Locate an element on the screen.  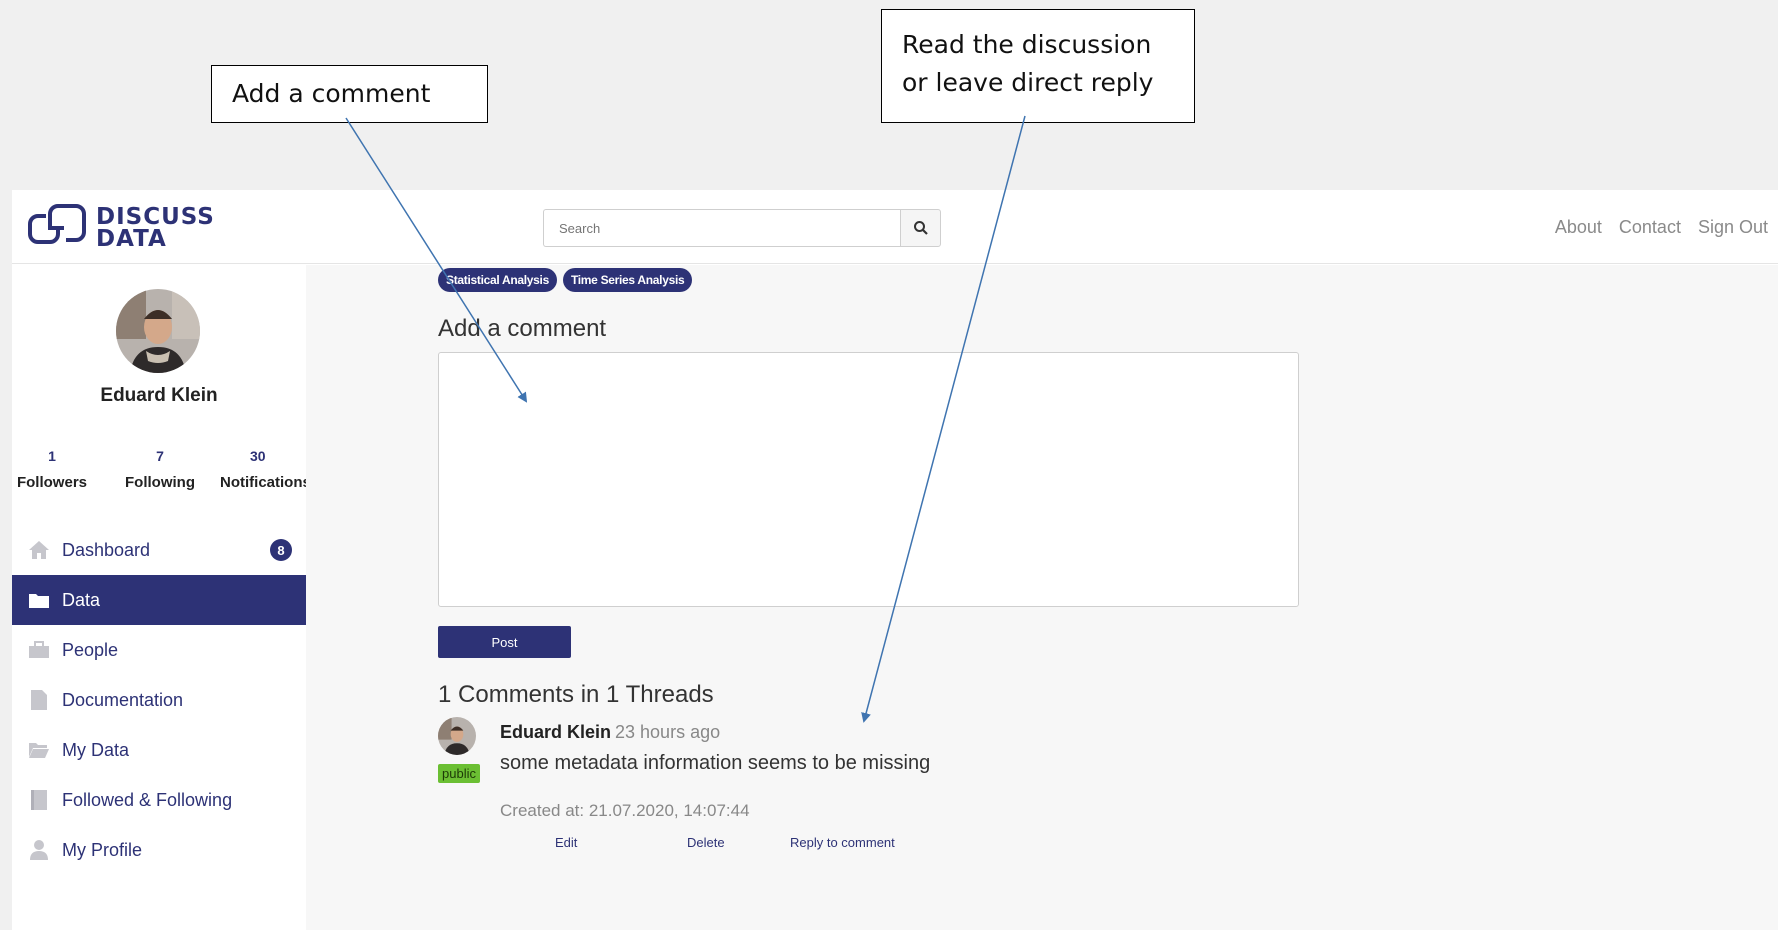
sidebar-item-label: My Profile is located at coordinates (102, 849).